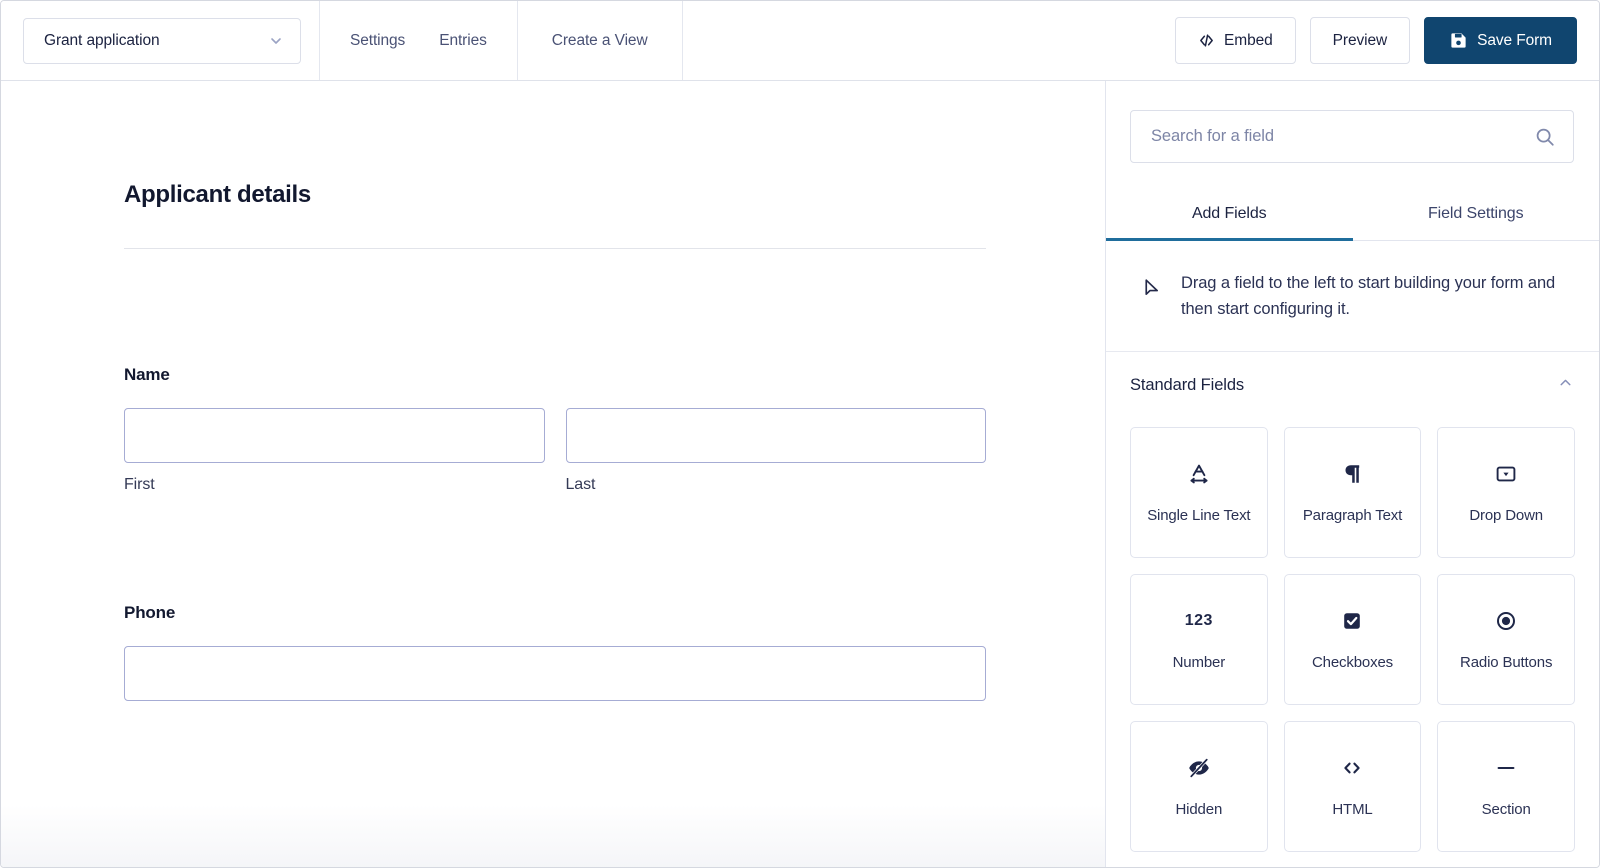 This screenshot has height=868, width=1600. I want to click on panel-tabs: Add Fields Field Settings, so click(1352, 217).